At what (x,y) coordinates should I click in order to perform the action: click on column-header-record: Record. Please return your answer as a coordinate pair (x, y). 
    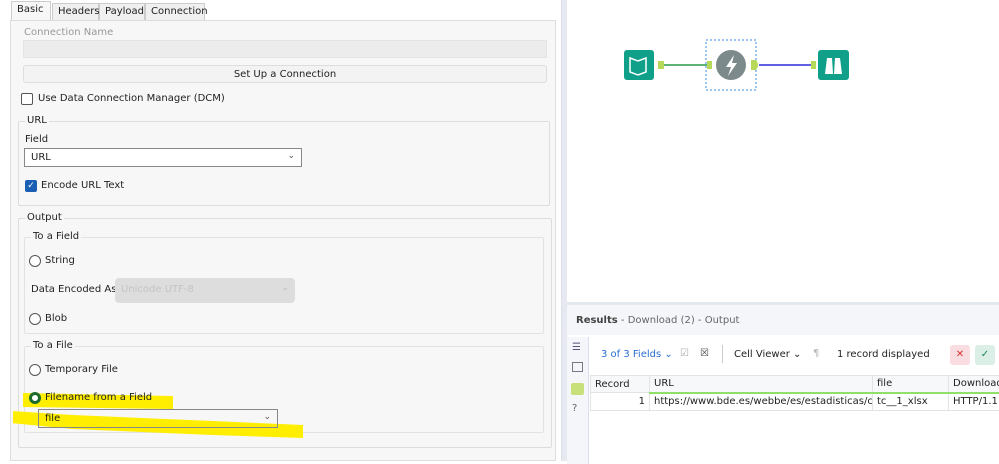
    Looking at the image, I should click on (620, 384).